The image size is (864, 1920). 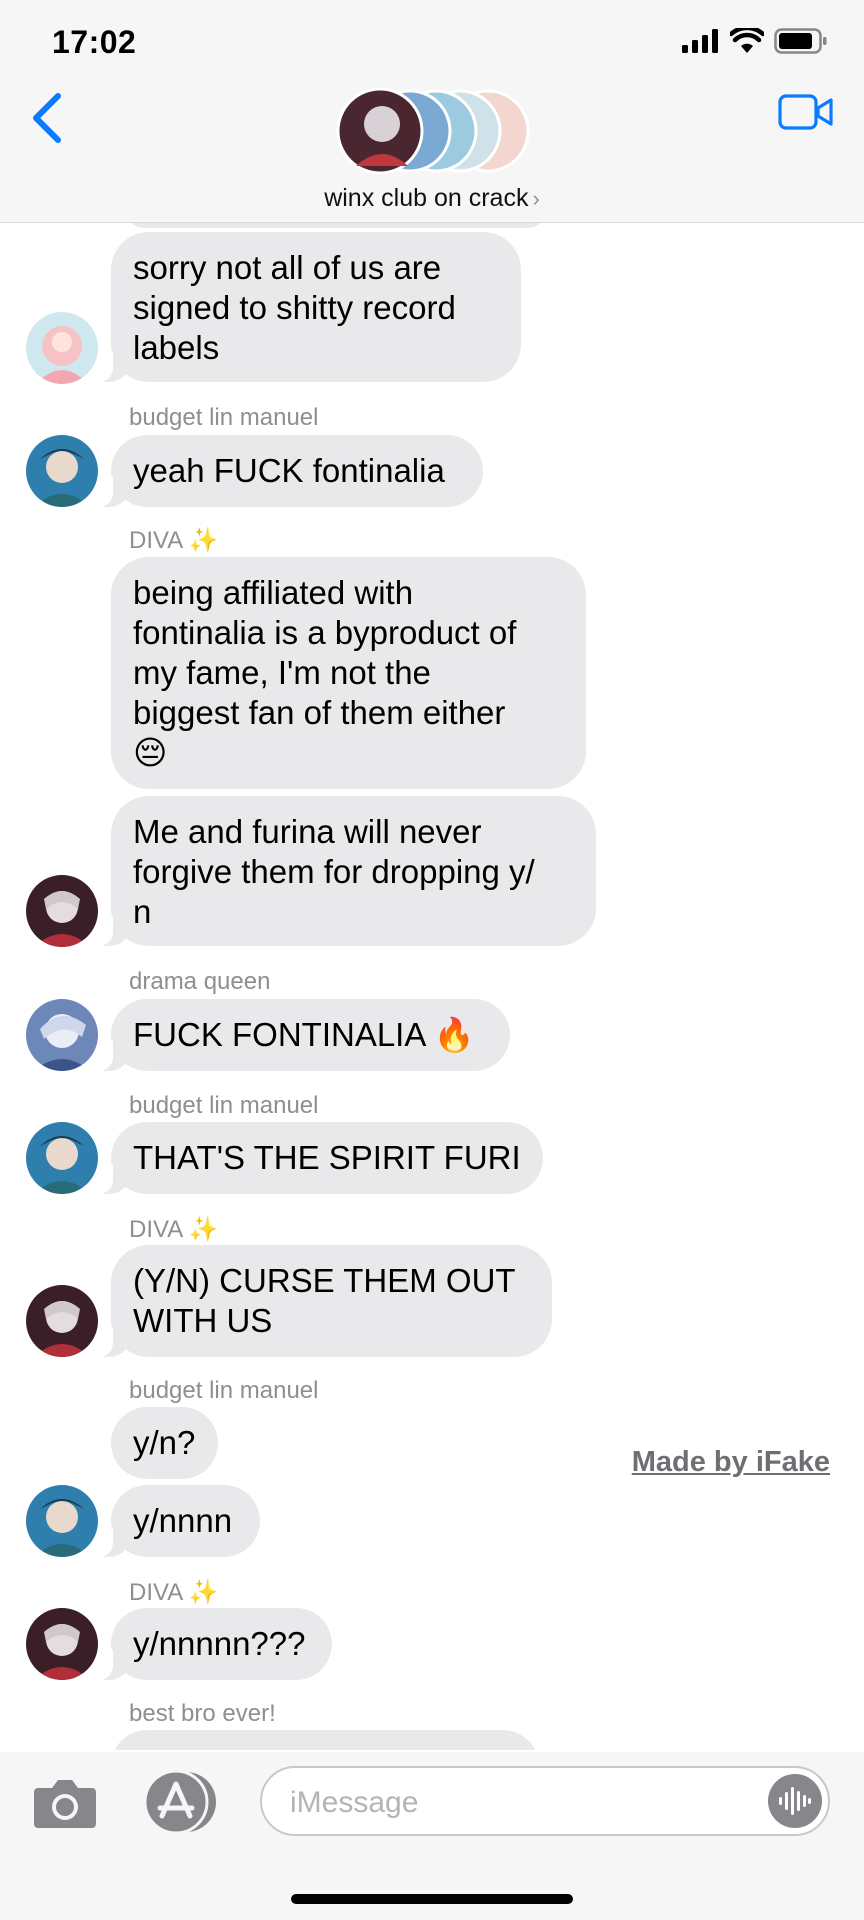 I want to click on status-icons, so click(x=755, y=41).